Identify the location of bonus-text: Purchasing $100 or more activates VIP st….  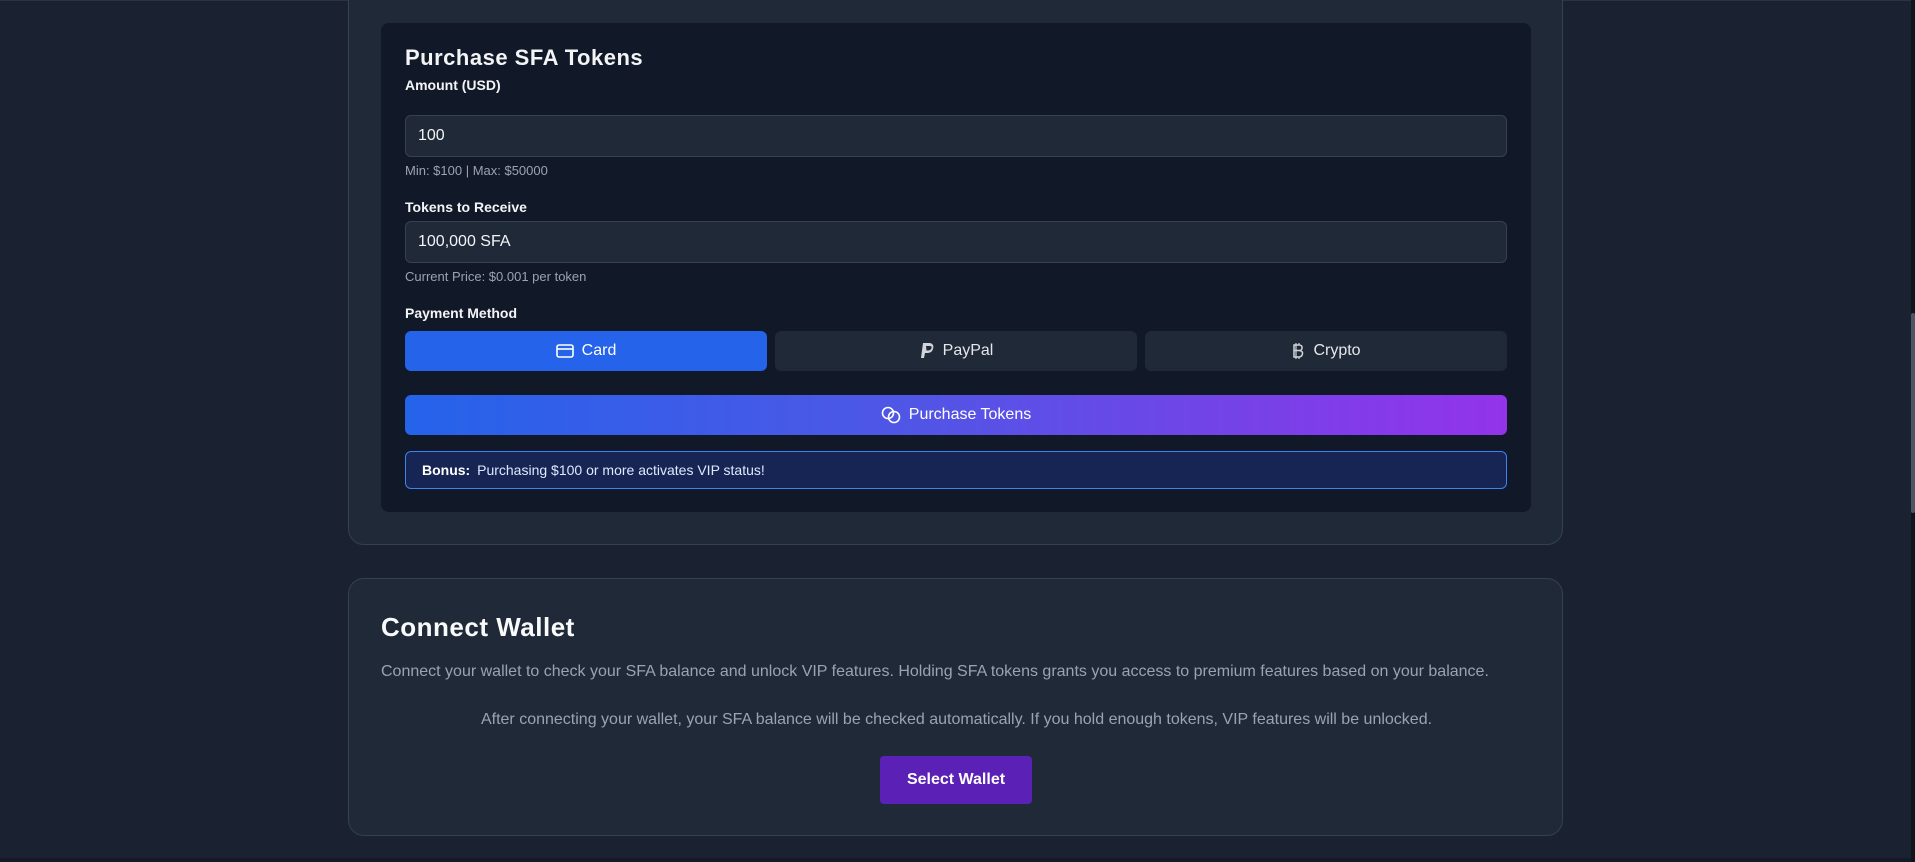
(621, 470).